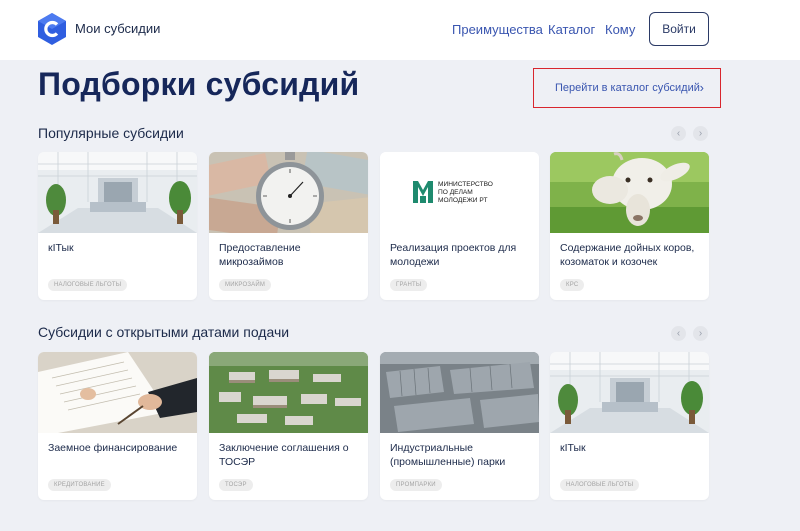  Describe the element at coordinates (111, 133) in the screenshot. I see `section-title-popular: Популярные субсидии` at that location.